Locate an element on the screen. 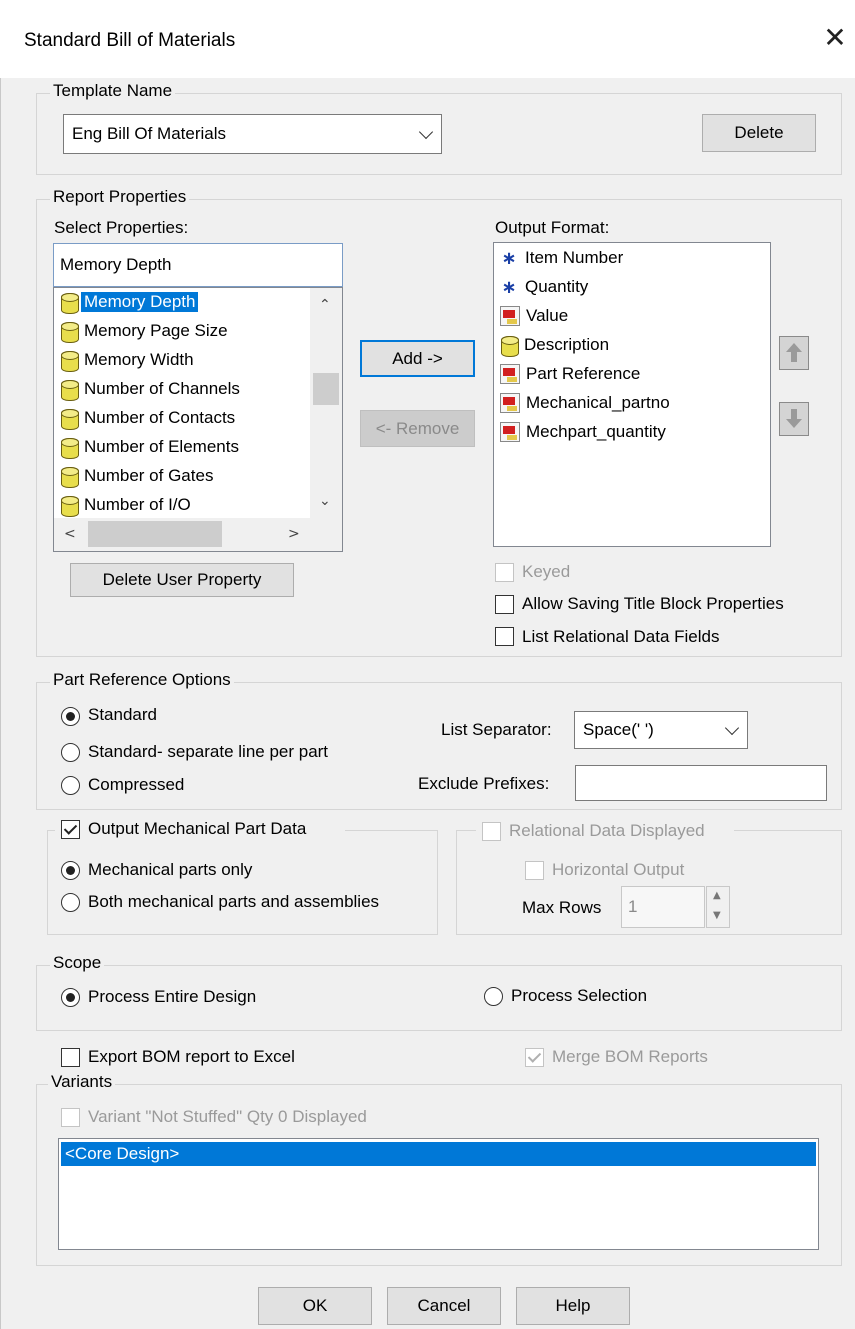 This screenshot has width=855, height=1329. output-format-item-label: Item Number is located at coordinates (574, 257).